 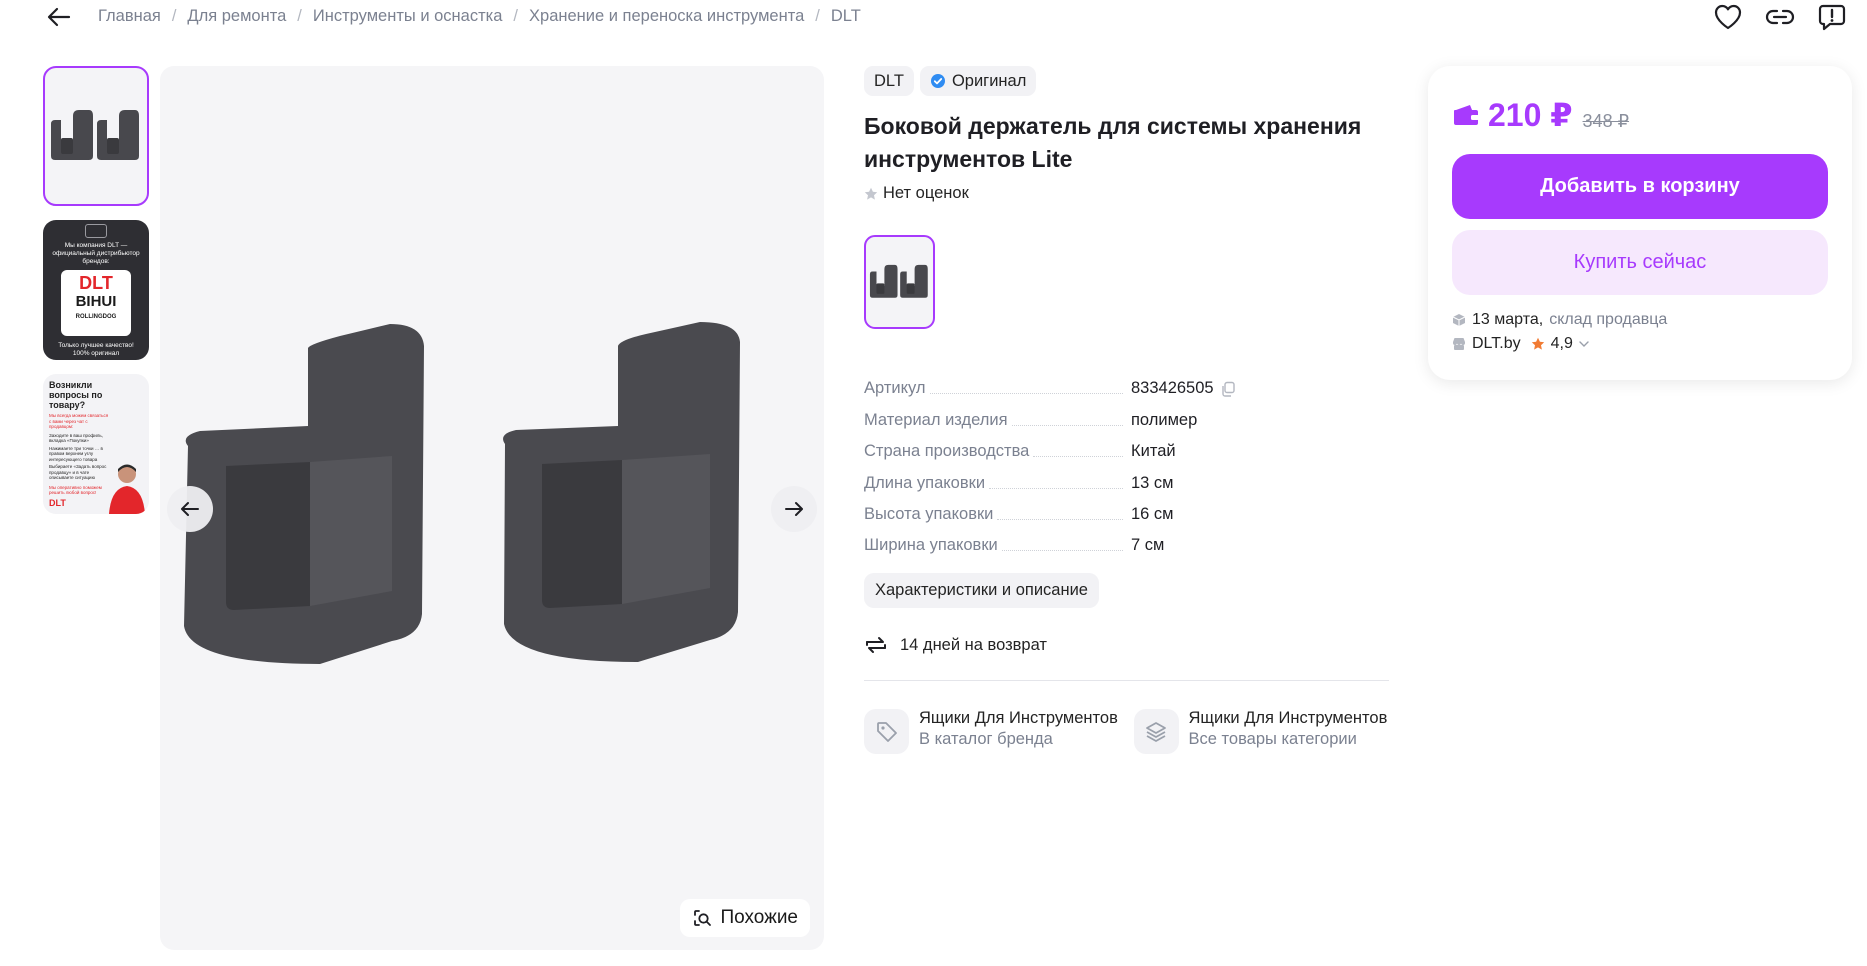 I want to click on promo-text: Мы компания DLT —, so click(x=96, y=245).